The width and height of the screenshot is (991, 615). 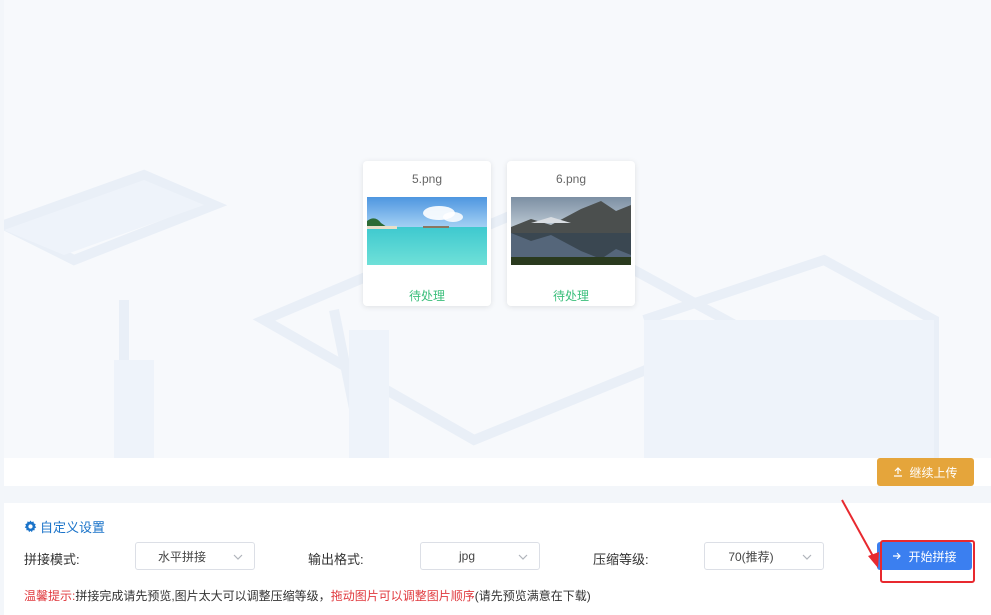 What do you see at coordinates (532, 596) in the screenshot?
I see `tip-part3: (请先预览满意在下载)` at bounding box center [532, 596].